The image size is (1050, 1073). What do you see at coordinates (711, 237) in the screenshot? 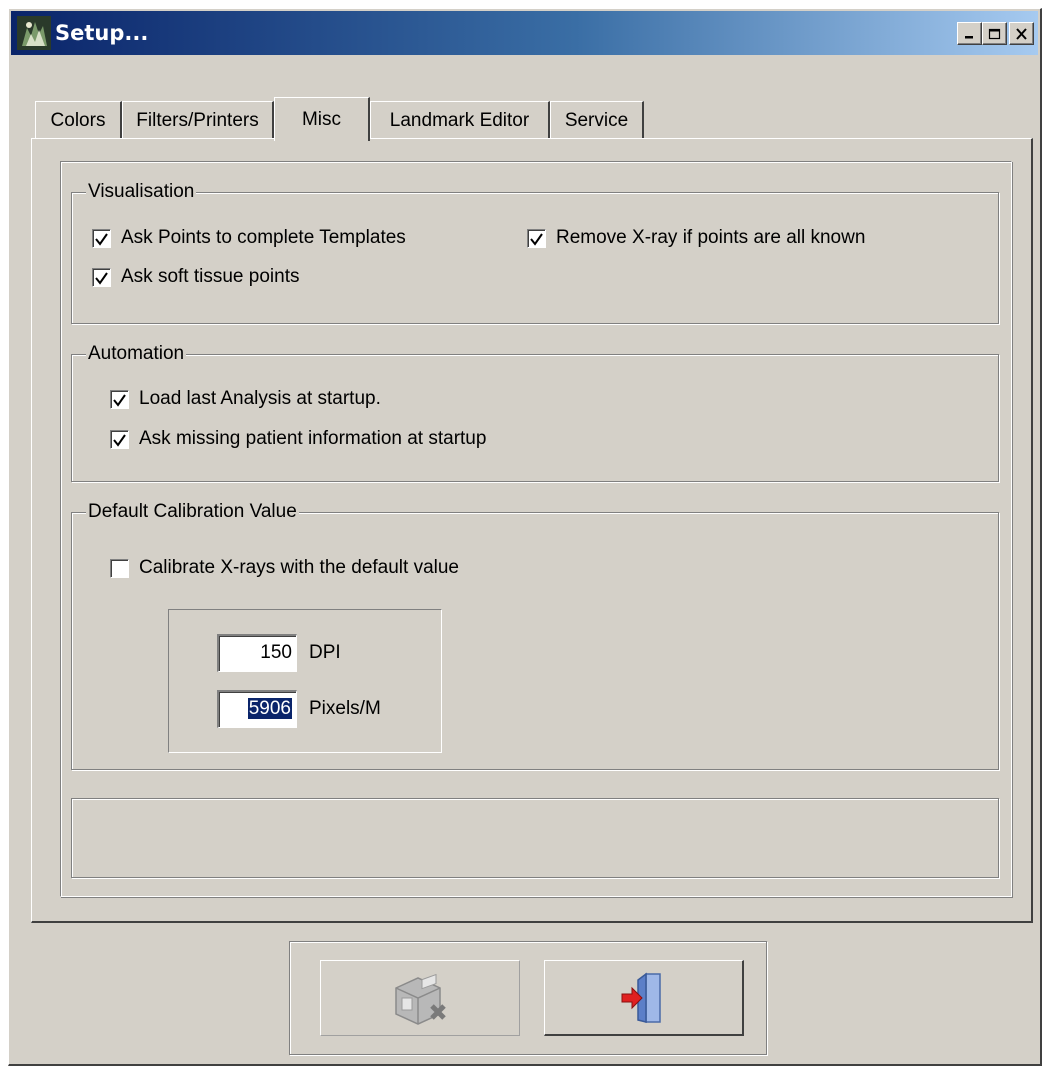
I see `checkbox-label: Remove X-ray if points are all known` at bounding box center [711, 237].